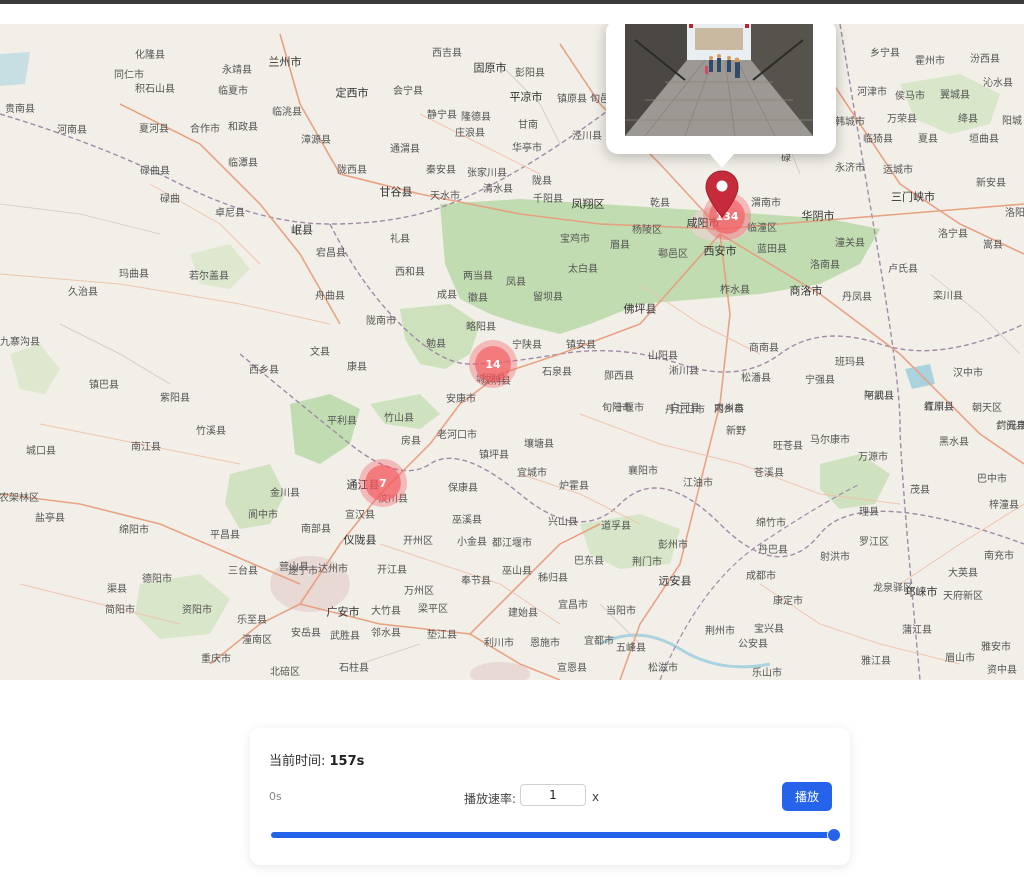 This screenshot has height=886, width=1024. I want to click on place-label: 嵩县, so click(993, 245).